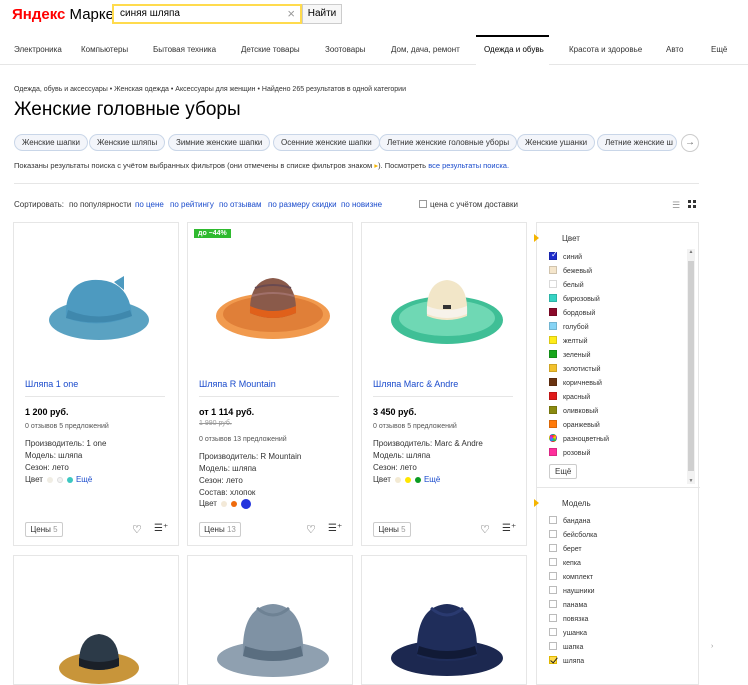 The image size is (748, 685). Describe the element at coordinates (571, 238) in the screenshot. I see `filter-color-title: Цвет` at that location.